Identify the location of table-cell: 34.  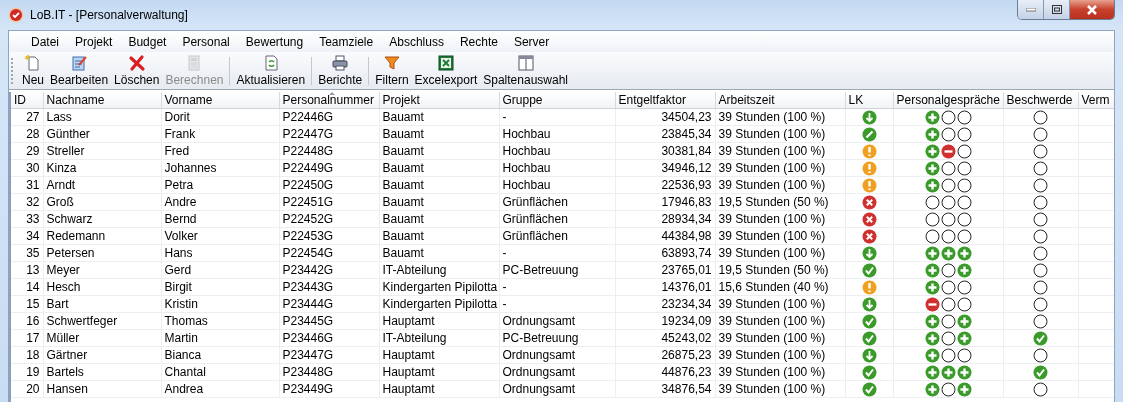
(27, 236).